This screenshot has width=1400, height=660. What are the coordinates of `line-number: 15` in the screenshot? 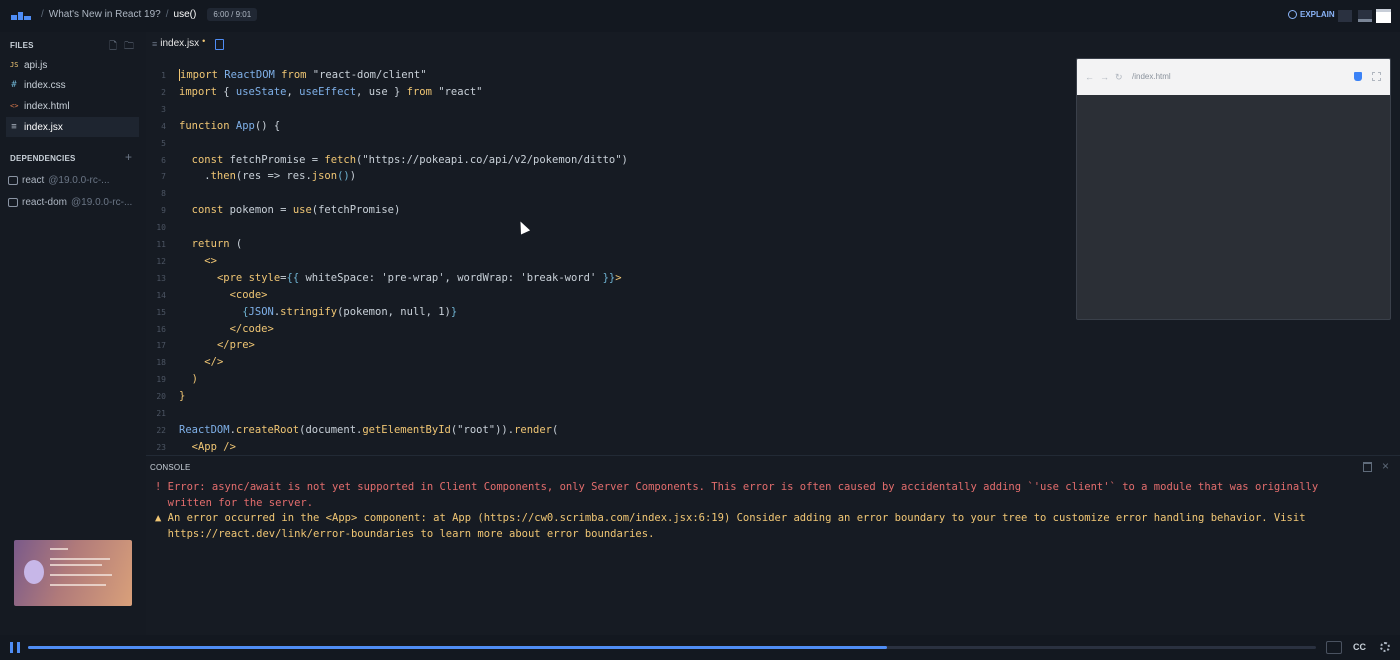 It's located at (161, 312).